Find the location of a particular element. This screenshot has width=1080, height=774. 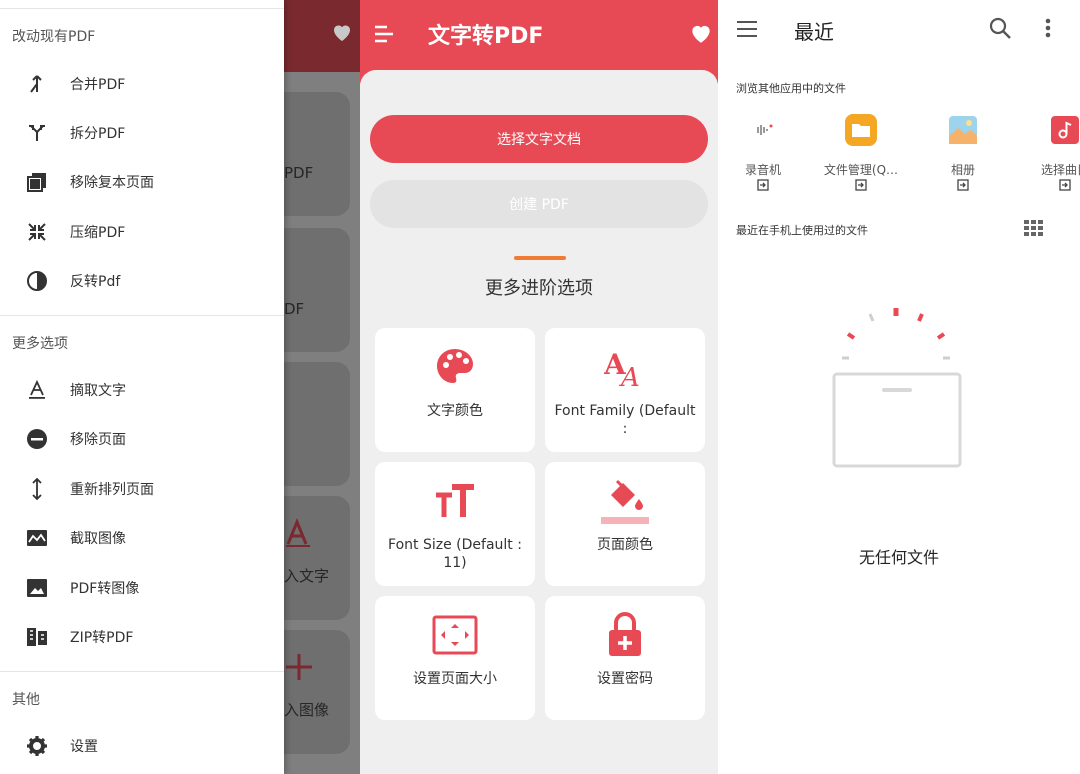

menu-item-label: ZIP转PDF is located at coordinates (102, 638).